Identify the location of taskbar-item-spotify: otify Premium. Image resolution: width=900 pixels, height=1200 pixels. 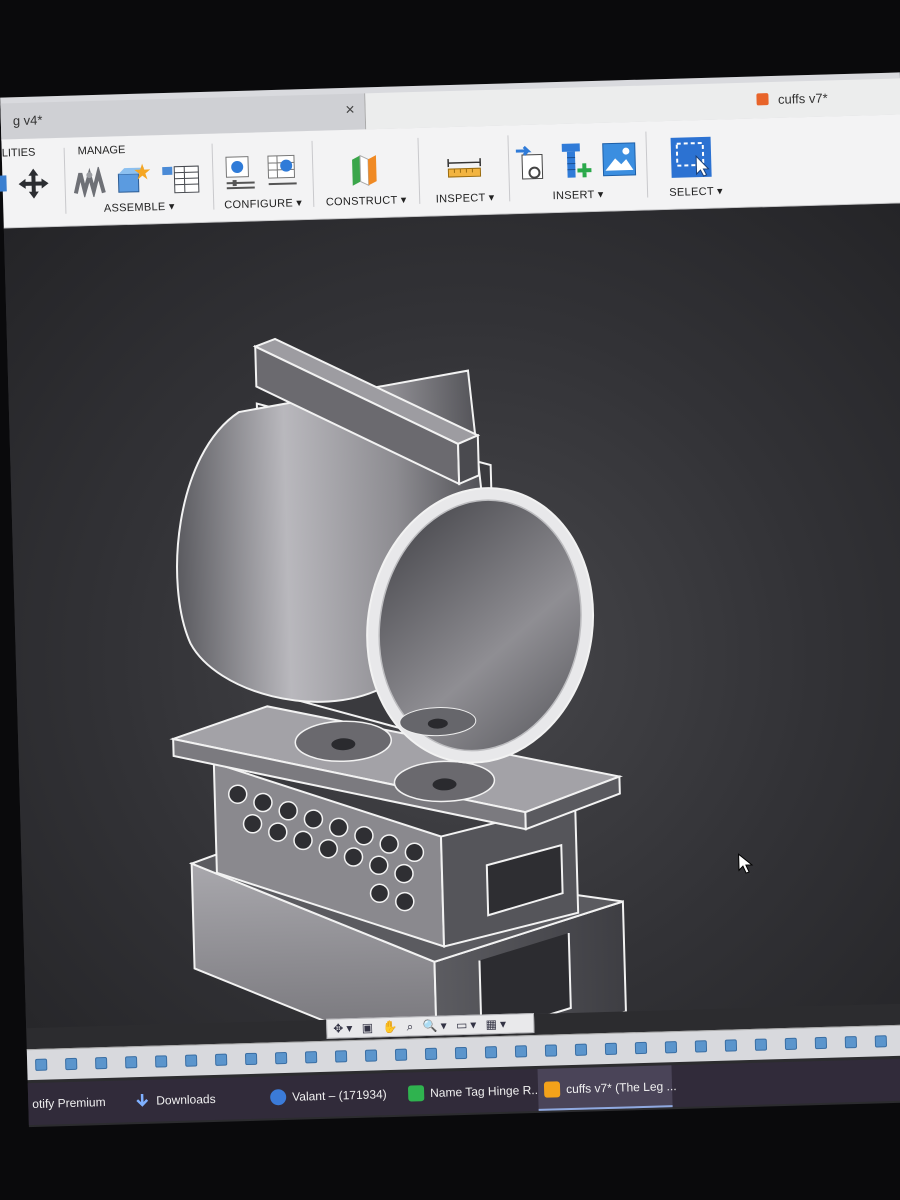
(76, 1102).